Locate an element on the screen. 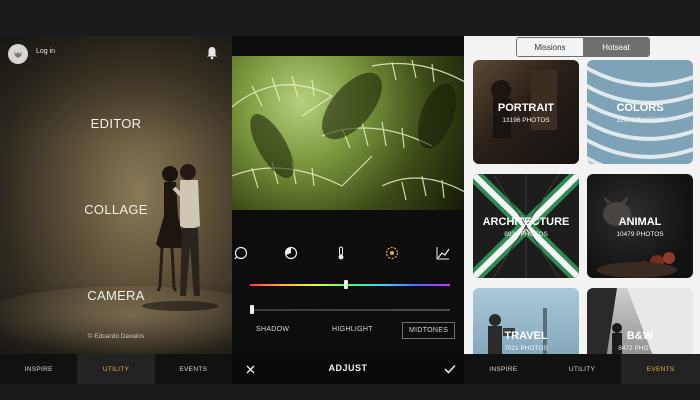 This screenshot has width=700, height=400. tile-count: 12877 PHOTOS is located at coordinates (640, 120).